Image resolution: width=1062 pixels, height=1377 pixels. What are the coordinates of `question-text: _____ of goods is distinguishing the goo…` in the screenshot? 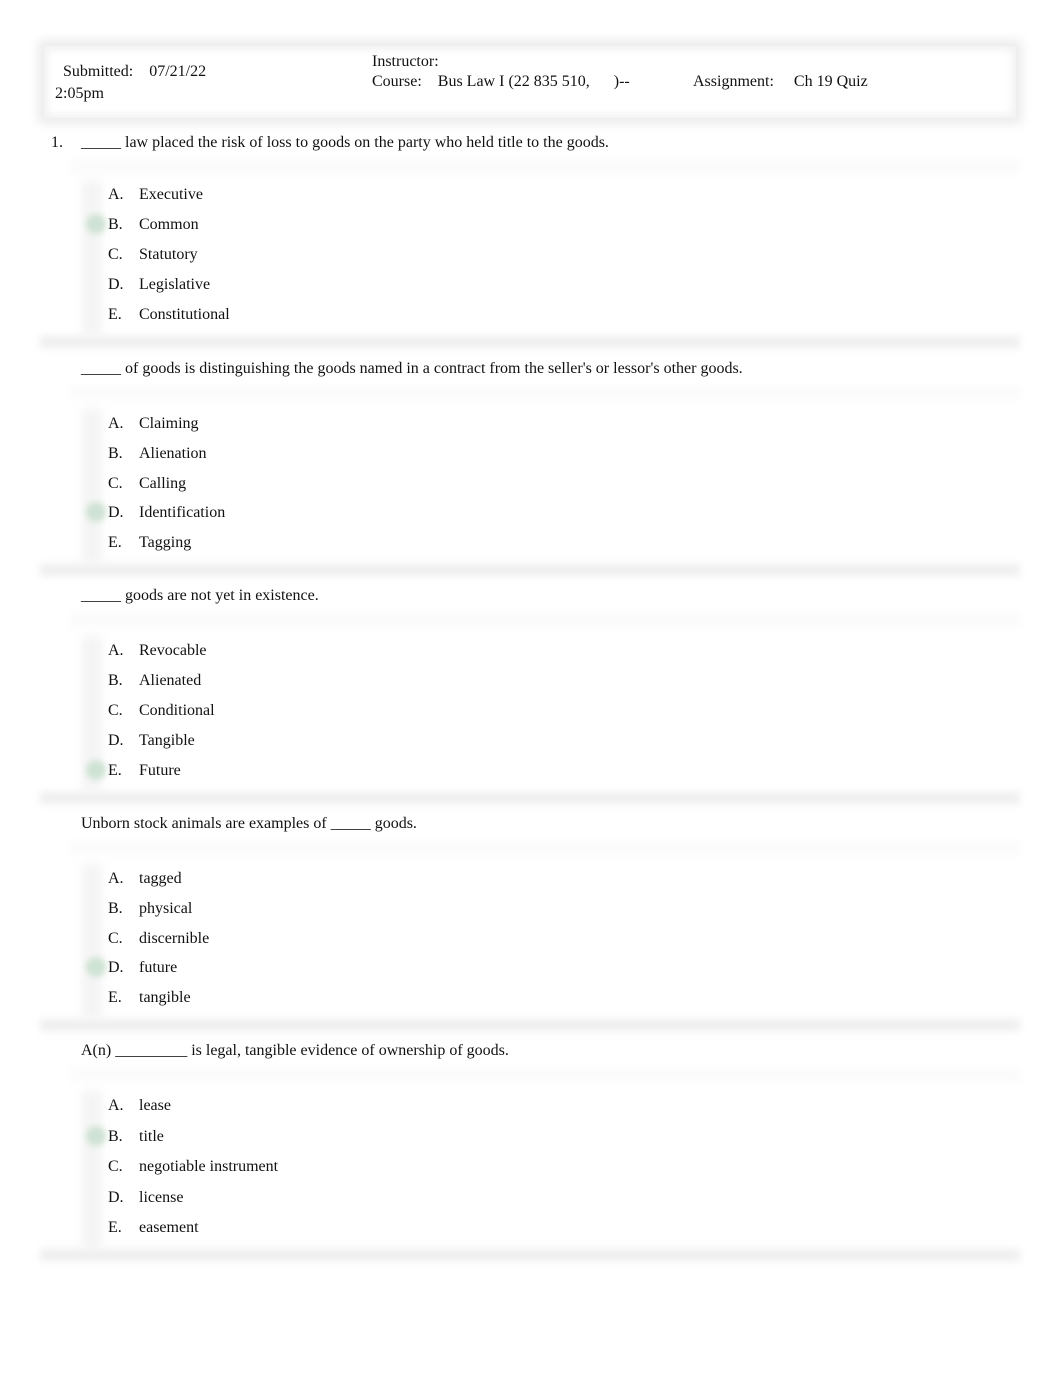 It's located at (412, 368).